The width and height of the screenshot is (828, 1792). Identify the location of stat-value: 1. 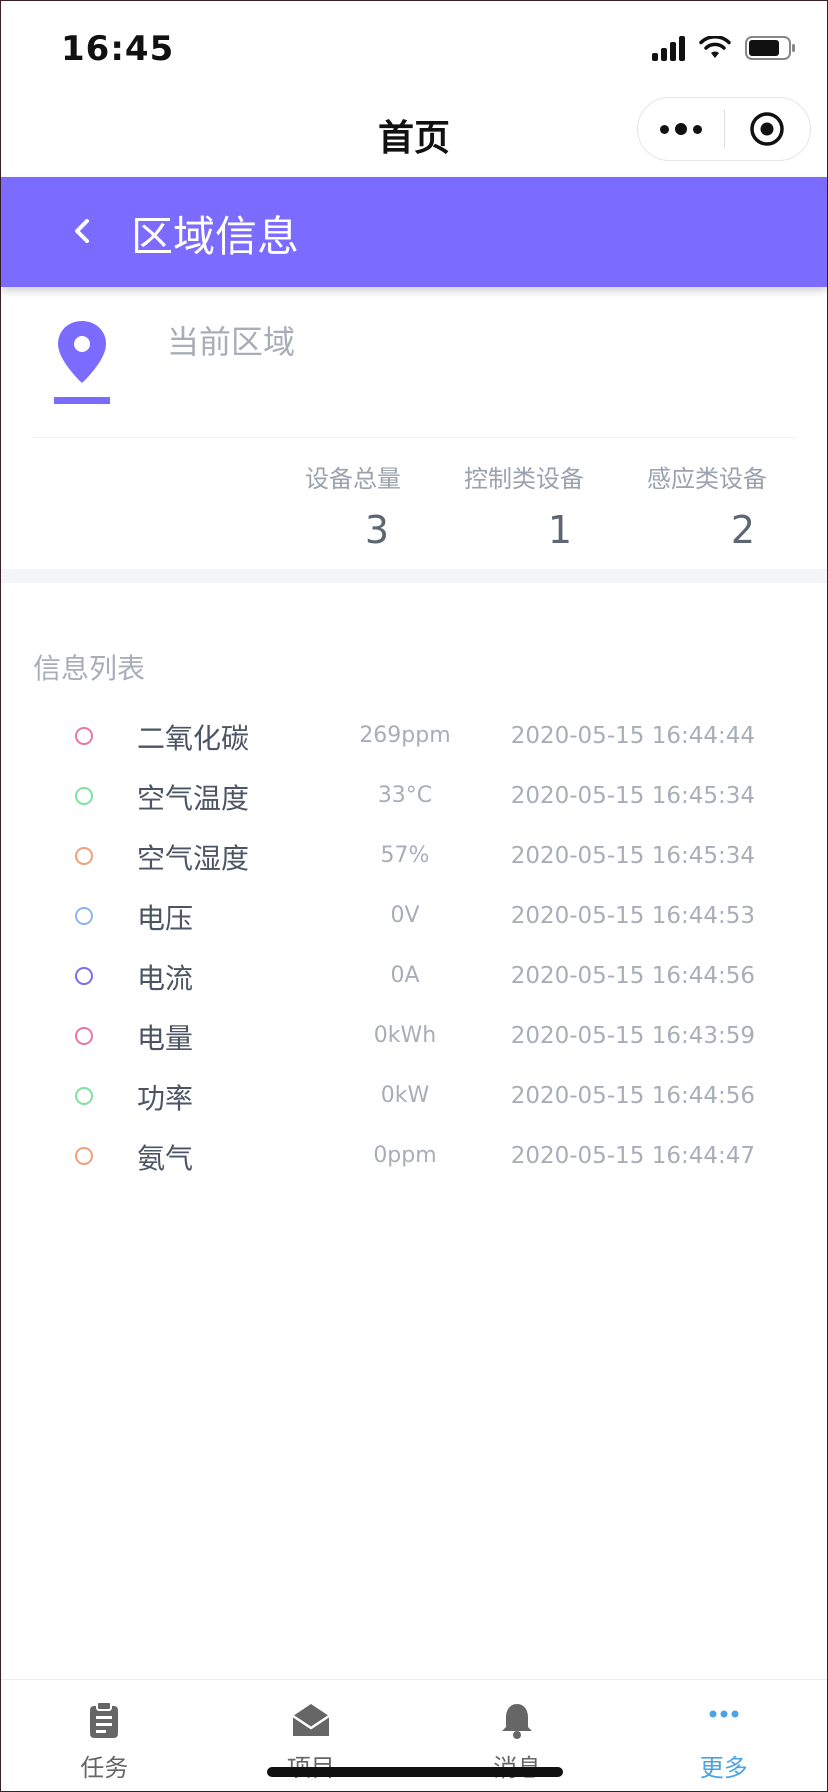
(559, 530).